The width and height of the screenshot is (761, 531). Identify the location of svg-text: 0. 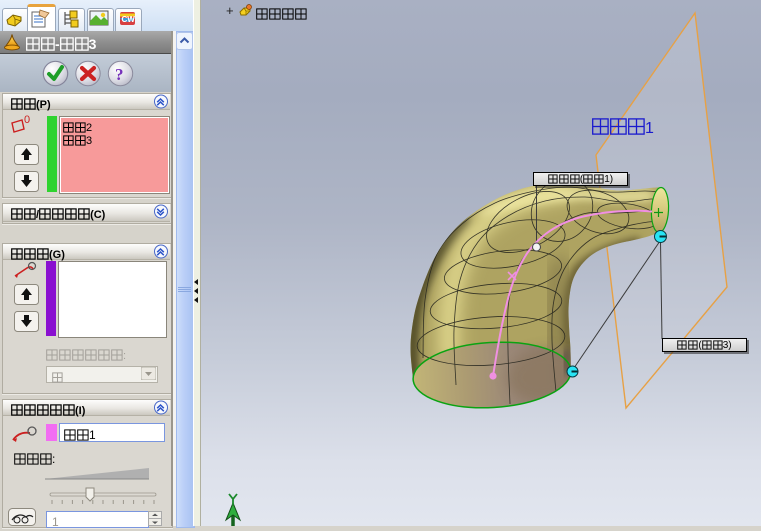
(27, 120).